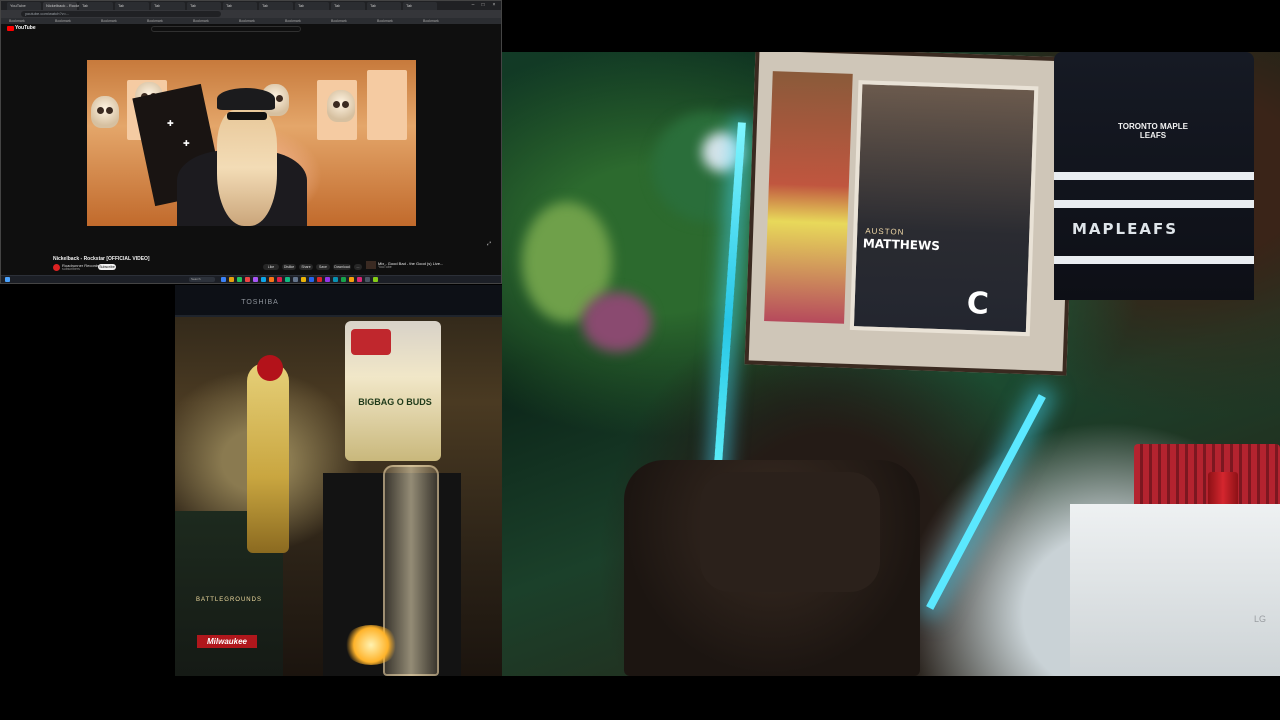 The image size is (1280, 720). Describe the element at coordinates (247, 168) in the screenshot. I see `performer-beard` at that location.